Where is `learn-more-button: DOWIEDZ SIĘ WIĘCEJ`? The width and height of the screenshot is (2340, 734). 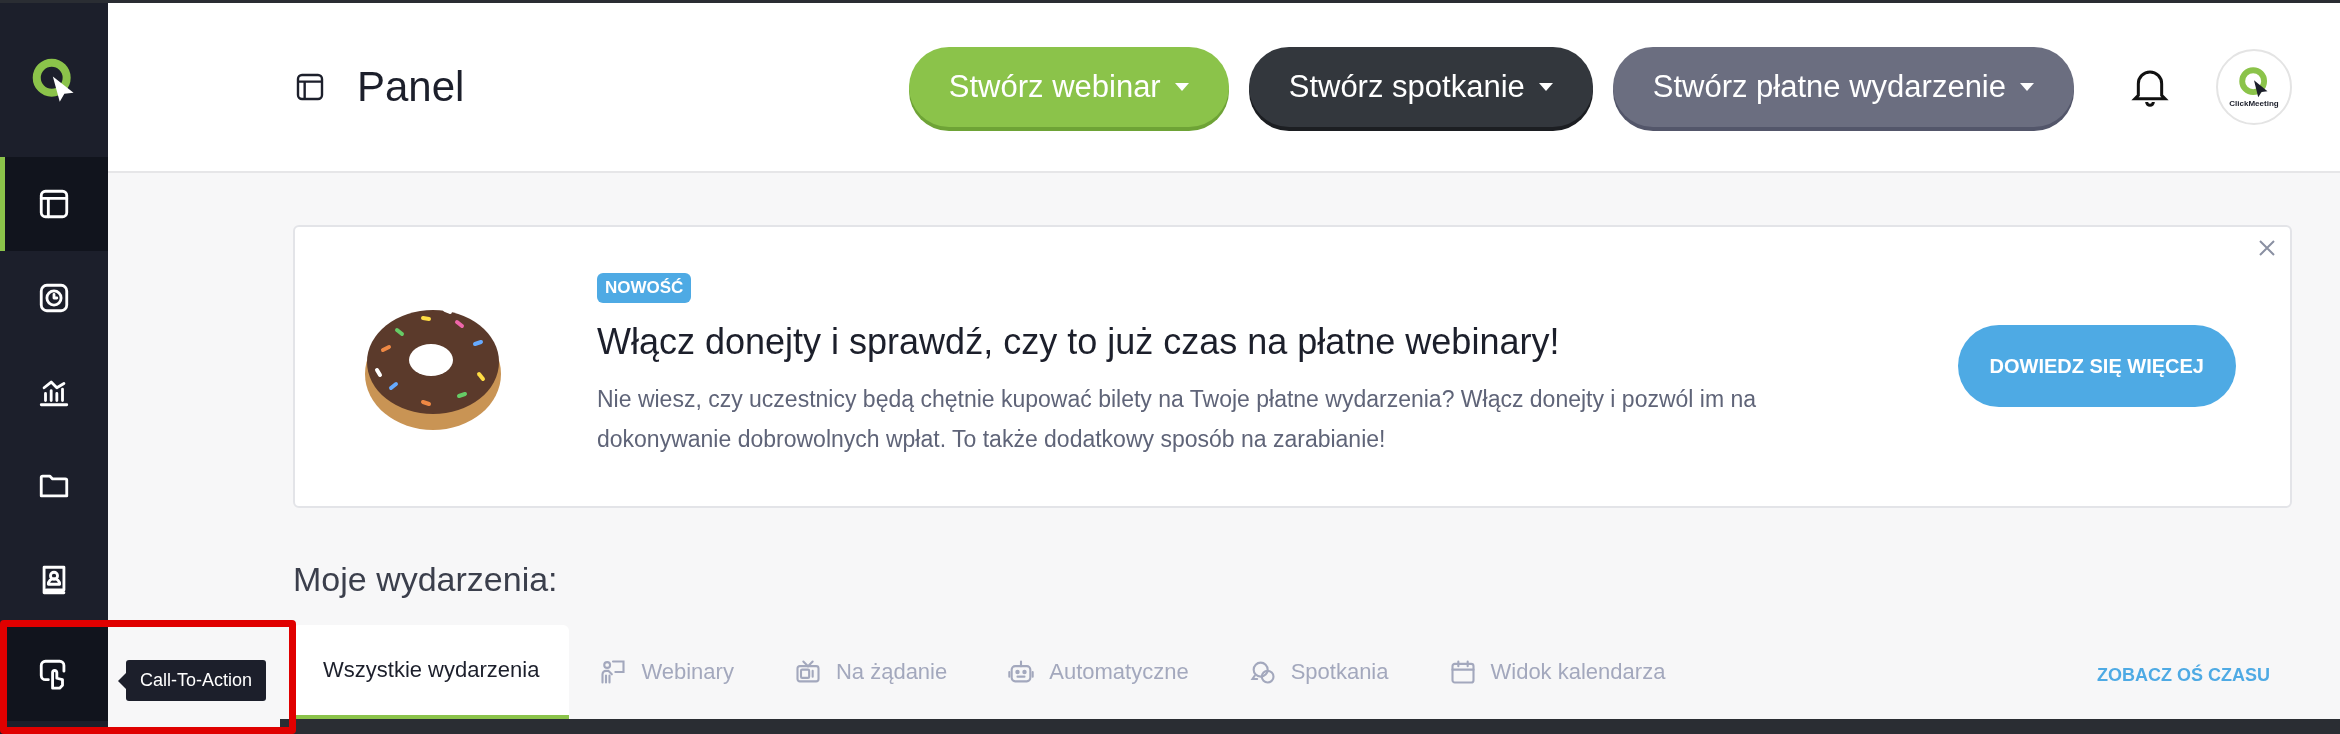
learn-more-button: DOWIEDZ SIĘ WIĘCEJ is located at coordinates (2096, 366).